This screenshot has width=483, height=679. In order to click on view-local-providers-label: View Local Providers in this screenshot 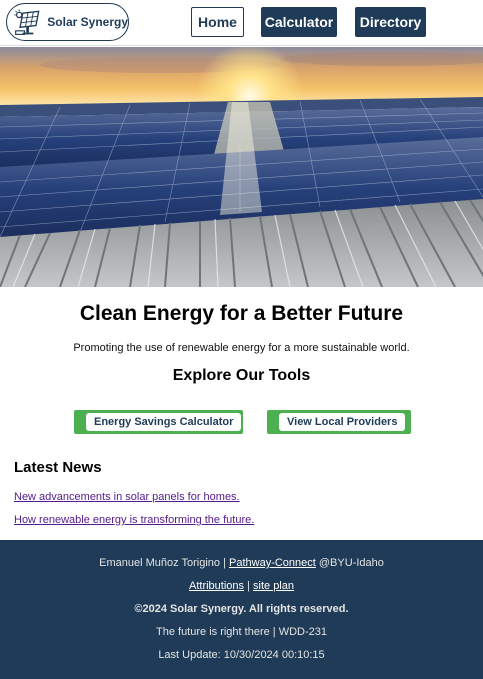, I will do `click(342, 422)`.